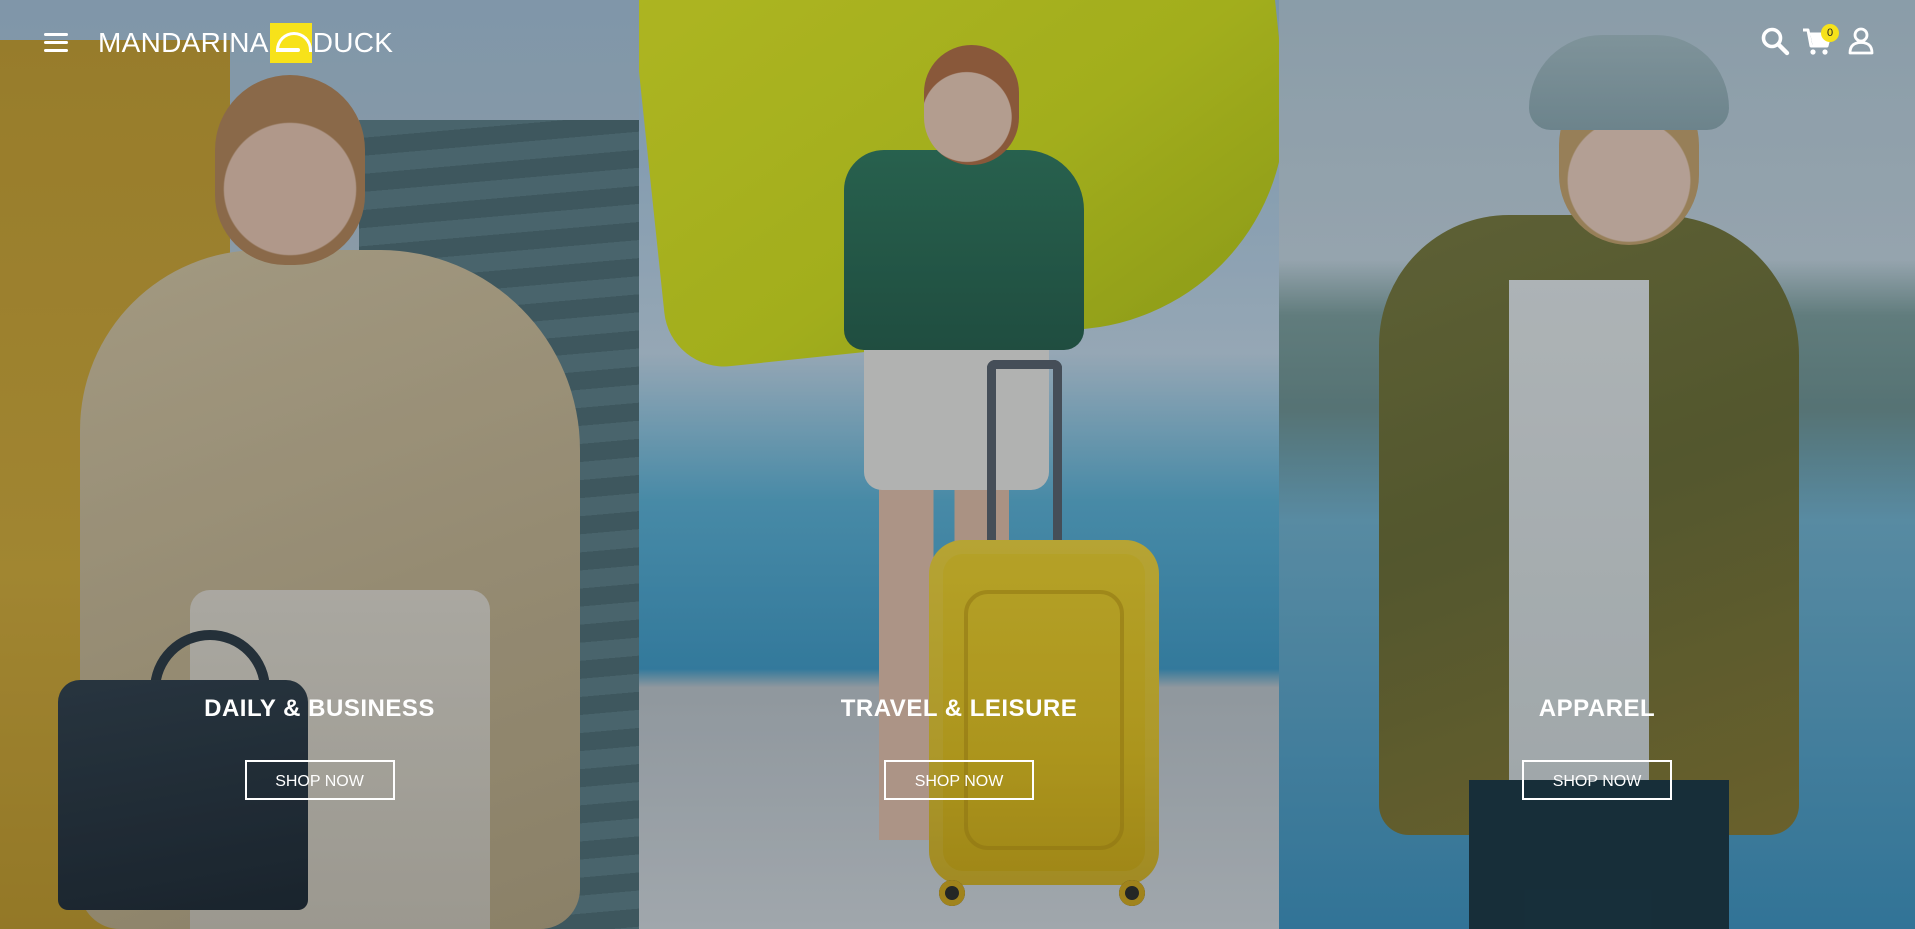 This screenshot has width=1915, height=929. Describe the element at coordinates (319, 746) in the screenshot. I see `category-caption: DAILY & BUSINESS SHOP NOW` at that location.